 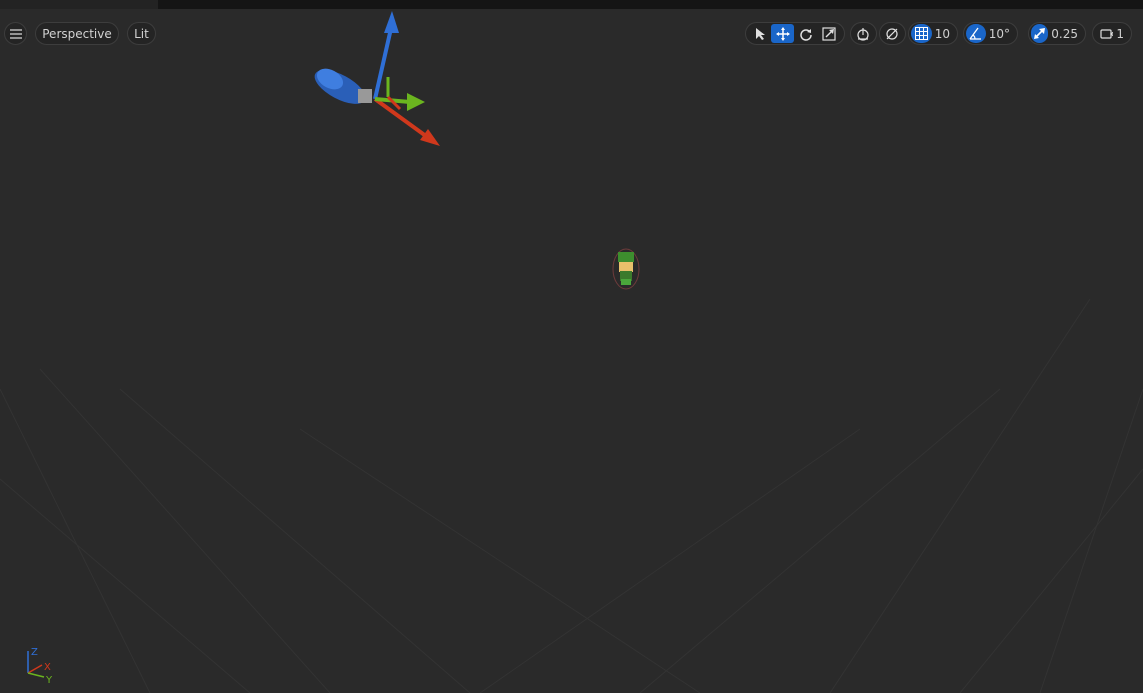 I want to click on rotation-snap-control: 10°, so click(x=990, y=33).